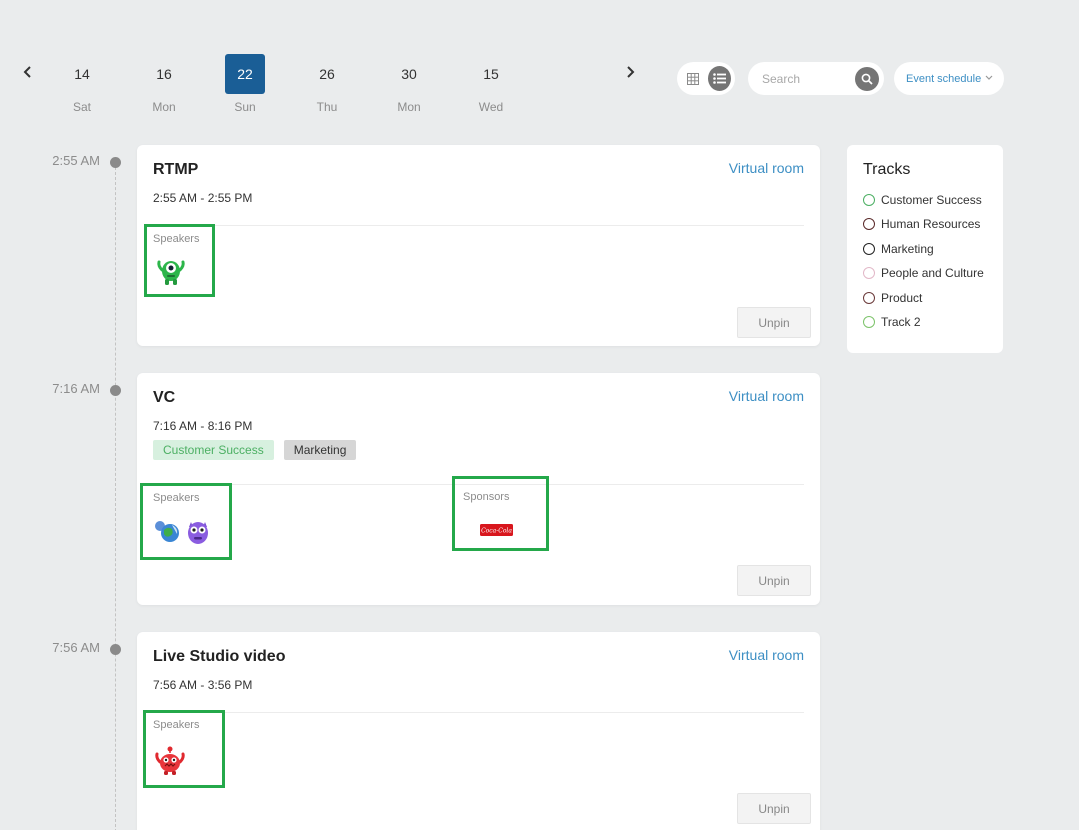 The height and width of the screenshot is (830, 1079). What do you see at coordinates (82, 74) in the screenshot?
I see `date-number: 14` at bounding box center [82, 74].